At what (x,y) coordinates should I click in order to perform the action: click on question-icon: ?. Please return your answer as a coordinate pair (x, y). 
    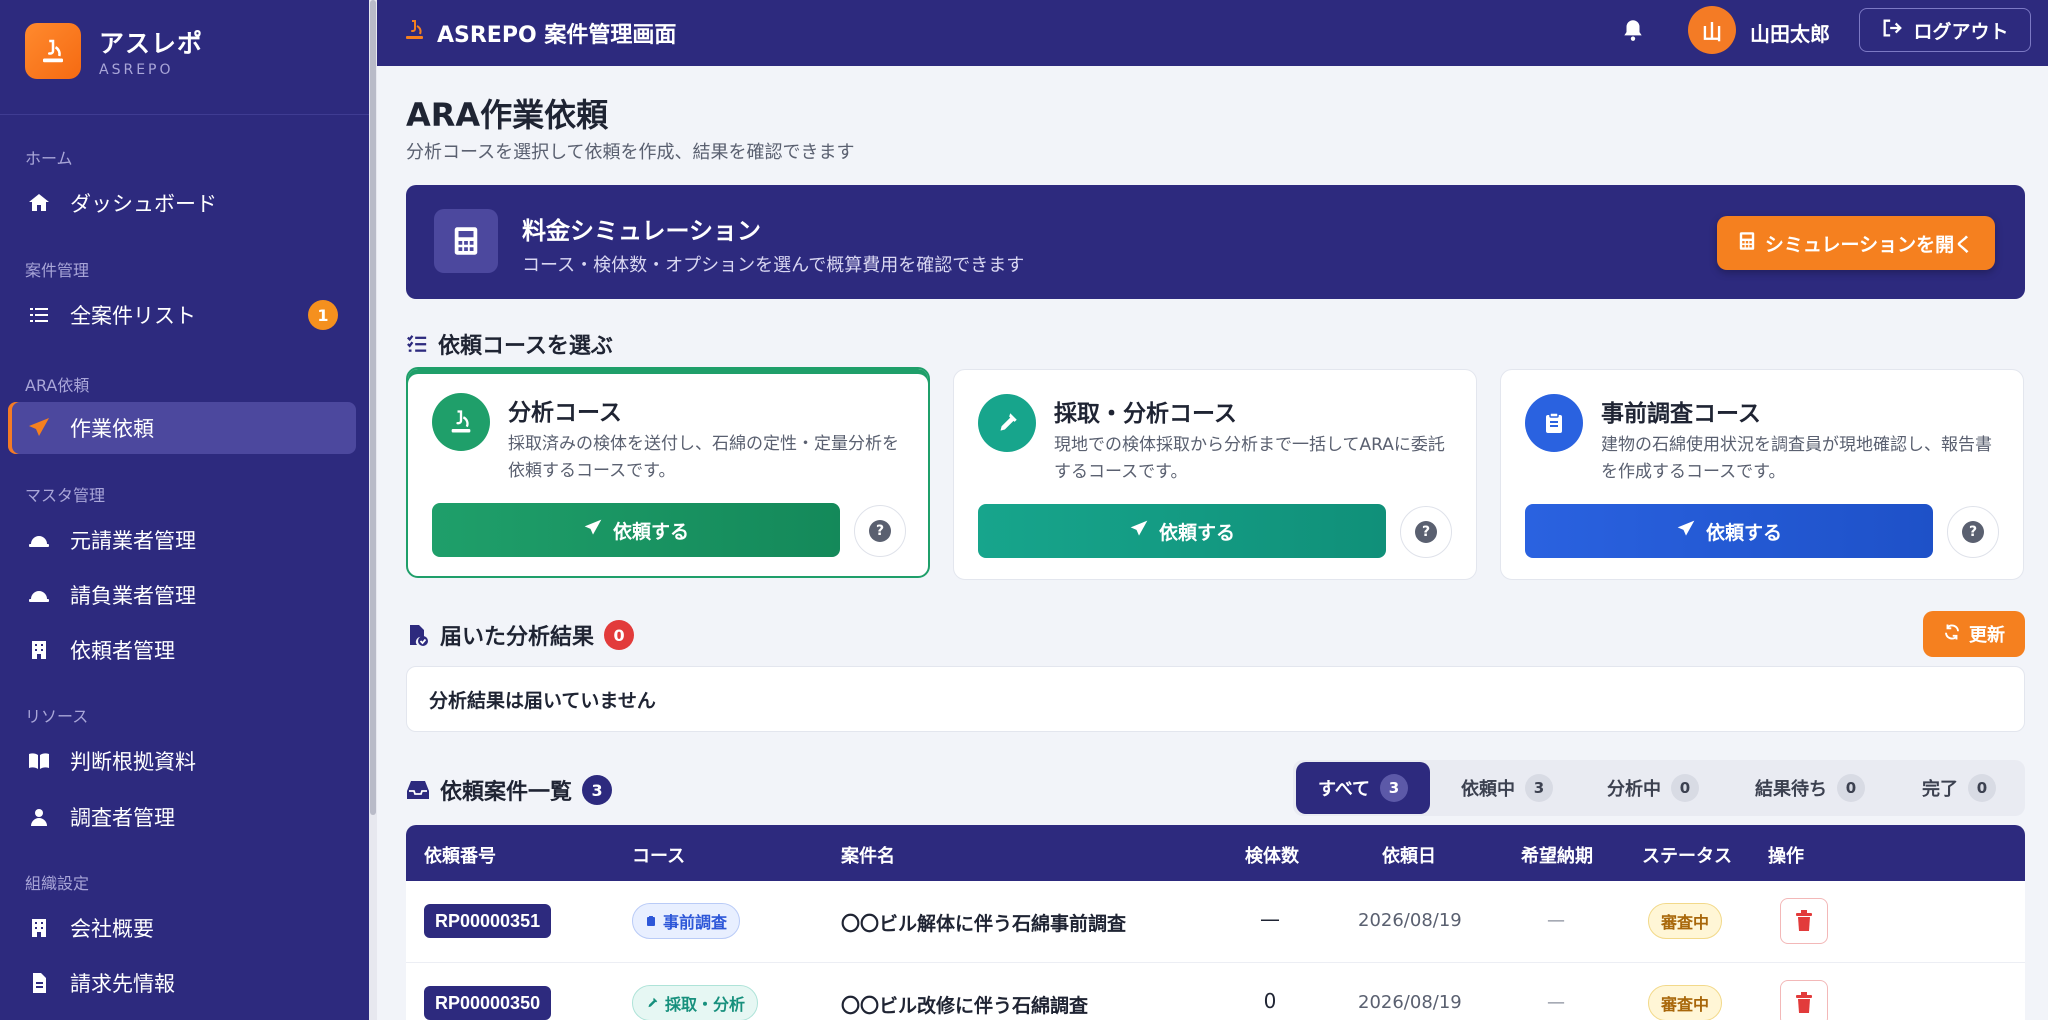
    Looking at the image, I should click on (1426, 532).